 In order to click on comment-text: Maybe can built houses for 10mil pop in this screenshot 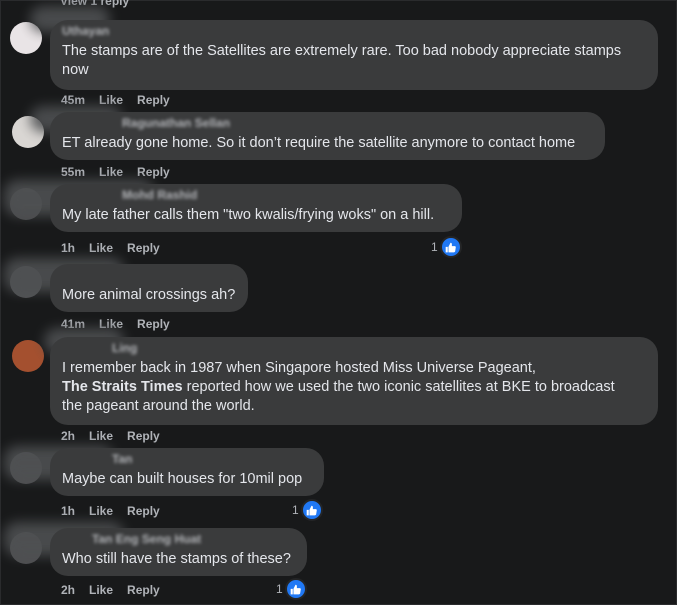, I will do `click(182, 479)`.